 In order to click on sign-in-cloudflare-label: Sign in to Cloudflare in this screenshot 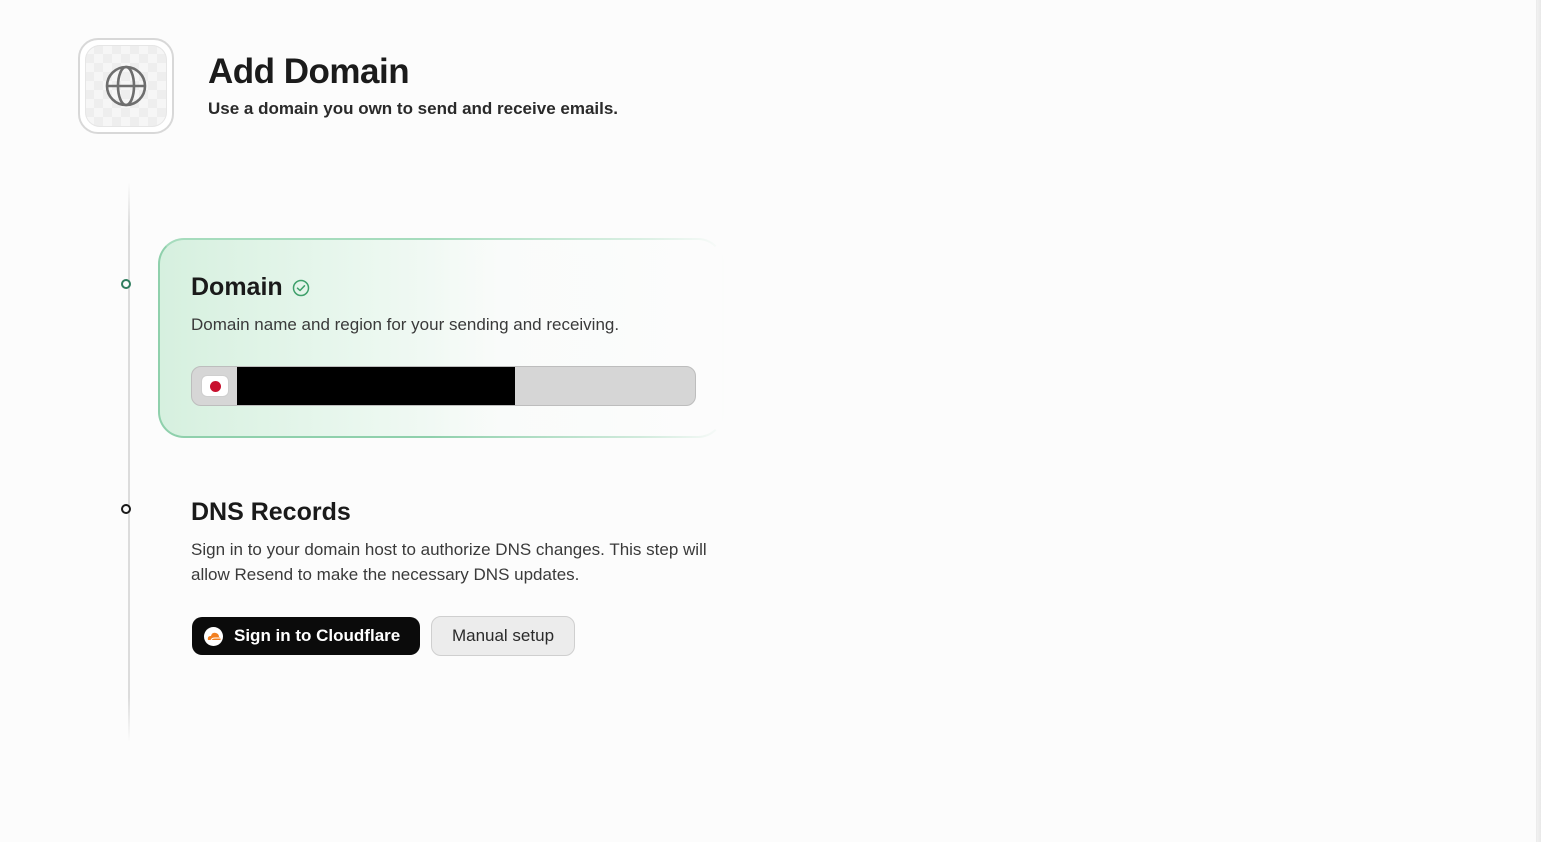, I will do `click(317, 635)`.